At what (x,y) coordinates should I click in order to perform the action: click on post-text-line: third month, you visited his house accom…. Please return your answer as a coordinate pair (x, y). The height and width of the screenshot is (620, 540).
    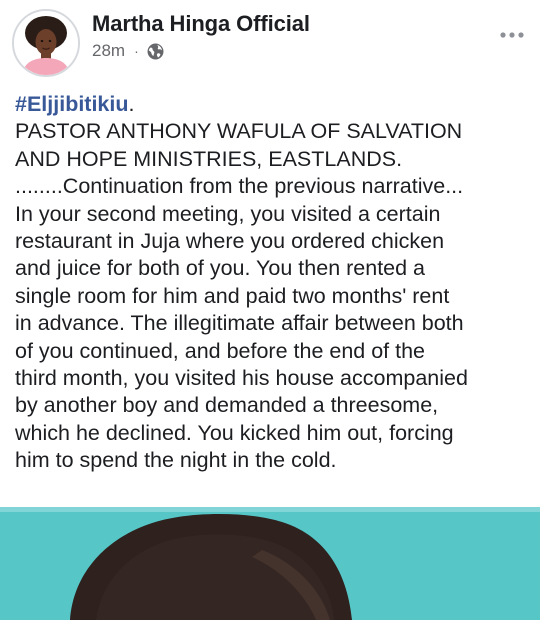
    Looking at the image, I should click on (241, 378).